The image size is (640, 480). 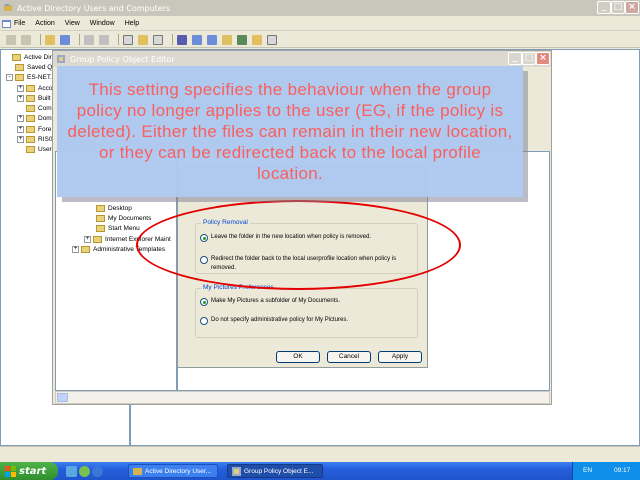 I want to click on ok-button: OK, so click(x=298, y=357).